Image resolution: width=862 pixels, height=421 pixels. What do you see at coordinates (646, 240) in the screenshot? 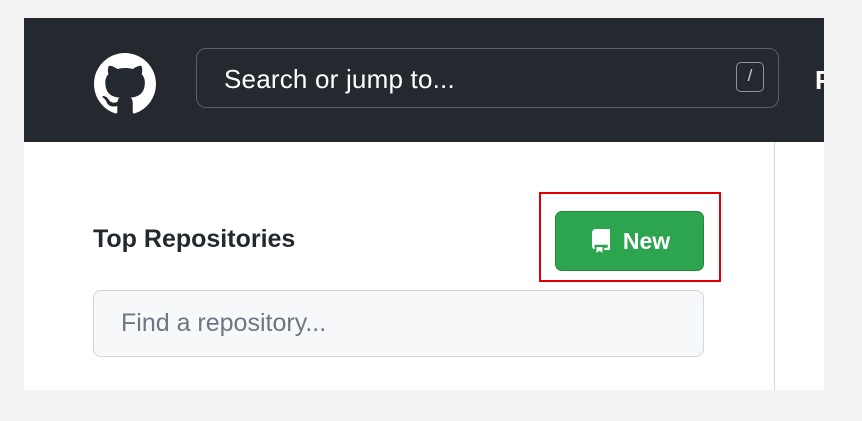
I see `new-button-label: New` at bounding box center [646, 240].